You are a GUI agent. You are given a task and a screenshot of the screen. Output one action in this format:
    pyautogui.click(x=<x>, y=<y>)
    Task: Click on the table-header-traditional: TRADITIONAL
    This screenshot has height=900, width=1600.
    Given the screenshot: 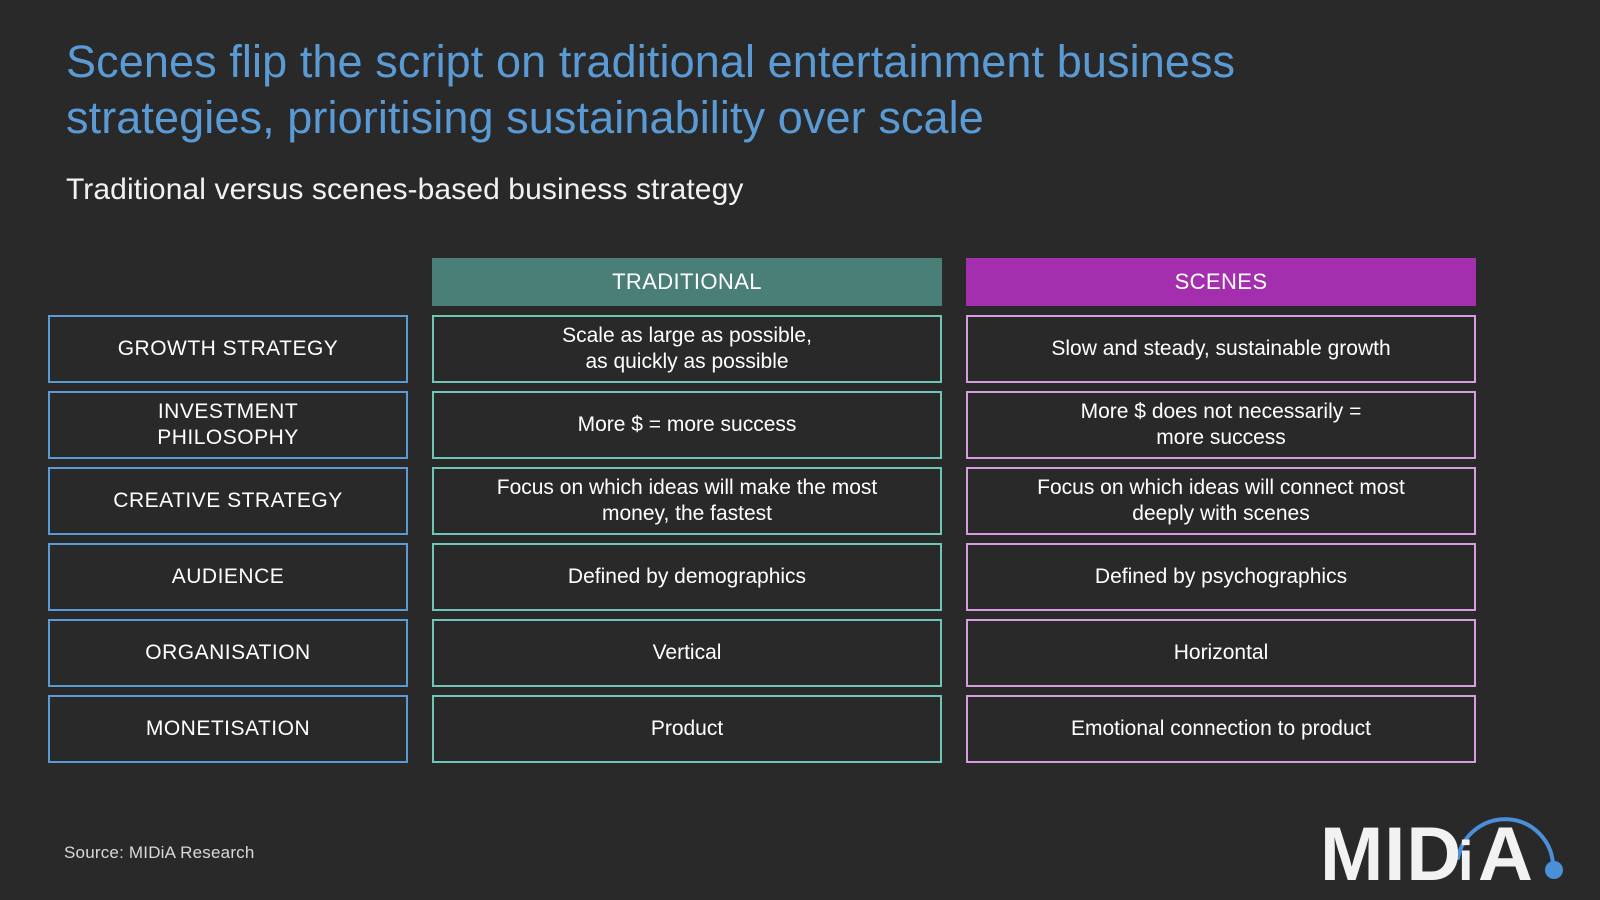 What is the action you would take?
    pyautogui.click(x=687, y=282)
    